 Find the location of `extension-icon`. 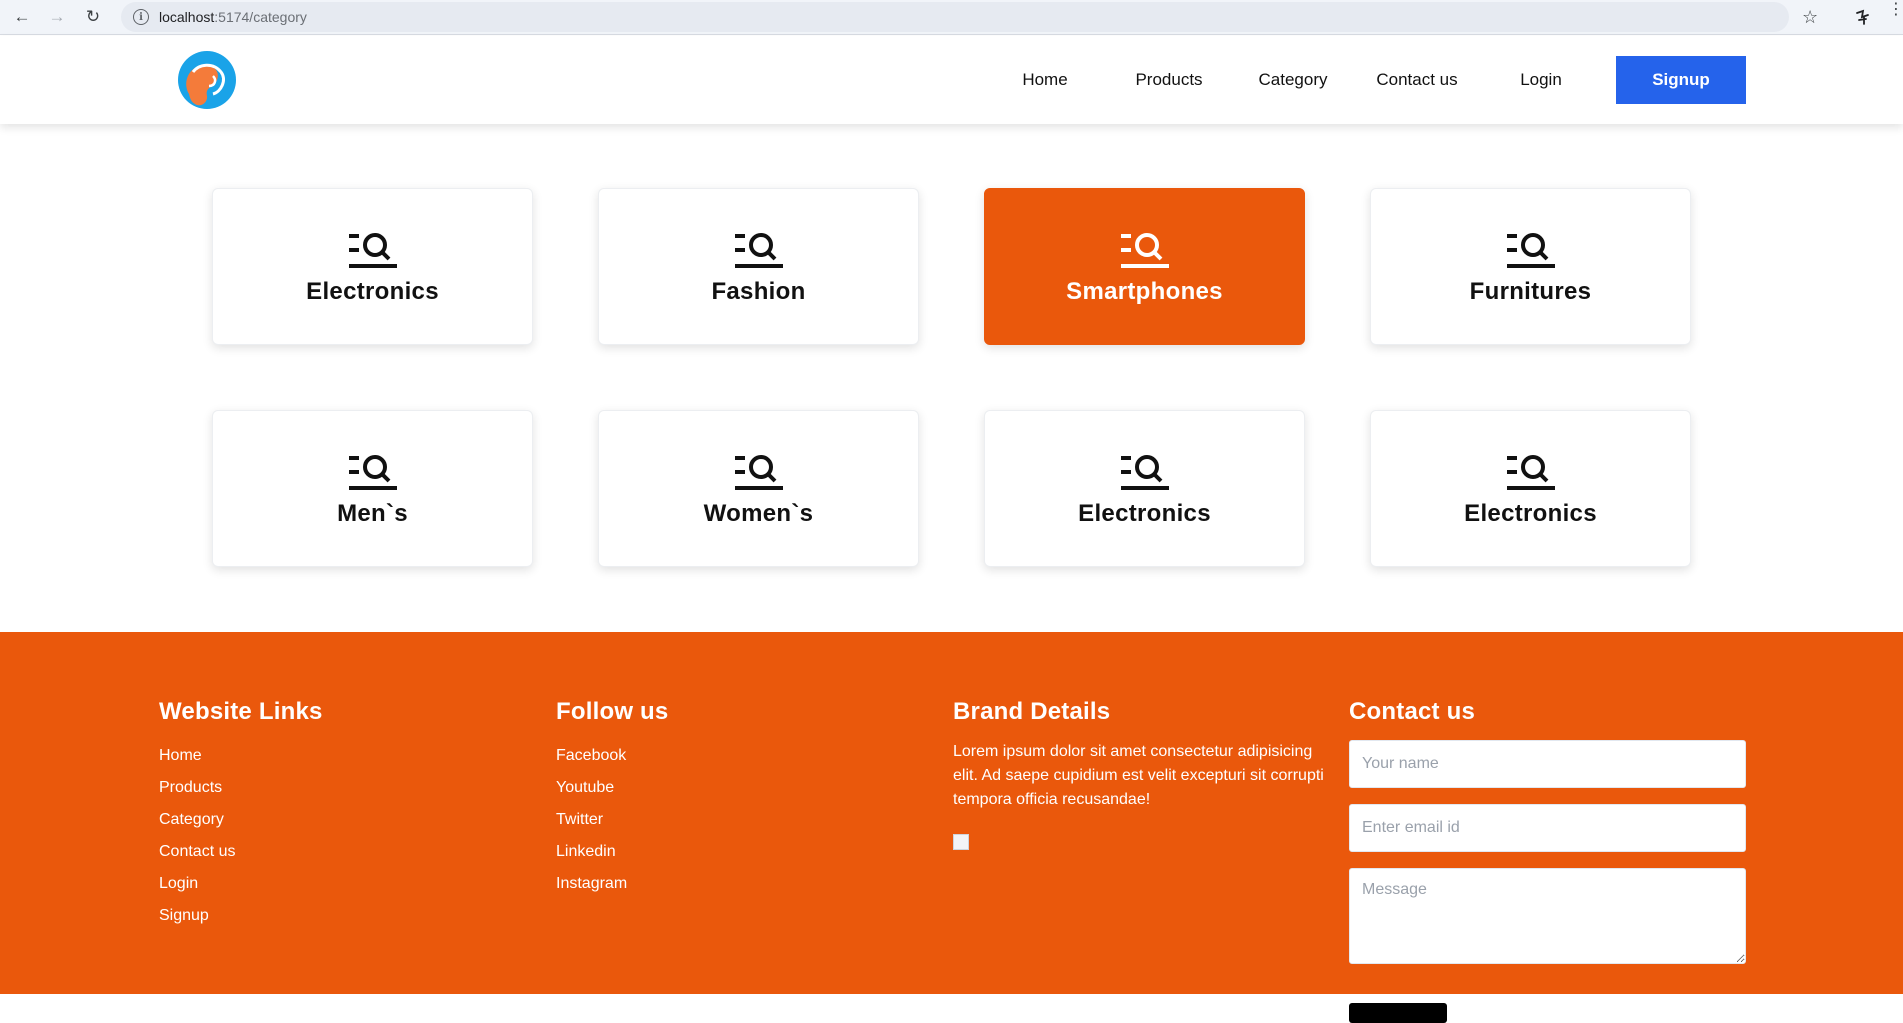

extension-icon is located at coordinates (1863, 17).